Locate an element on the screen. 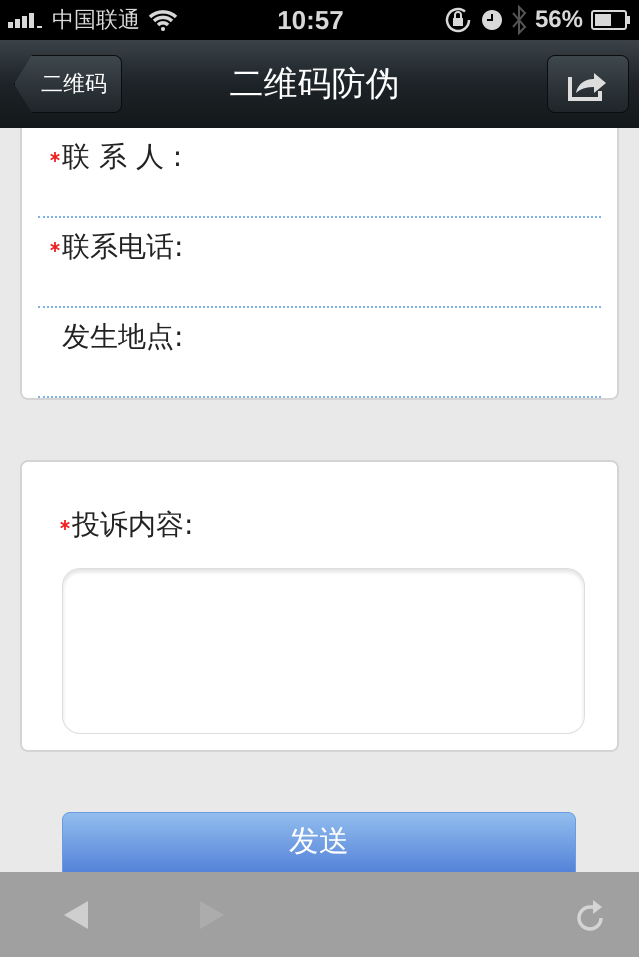  clock-icon is located at coordinates (491, 20).